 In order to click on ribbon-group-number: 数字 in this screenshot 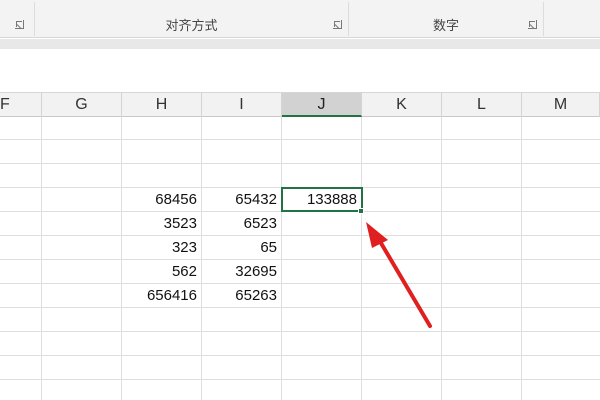, I will do `click(446, 19)`.